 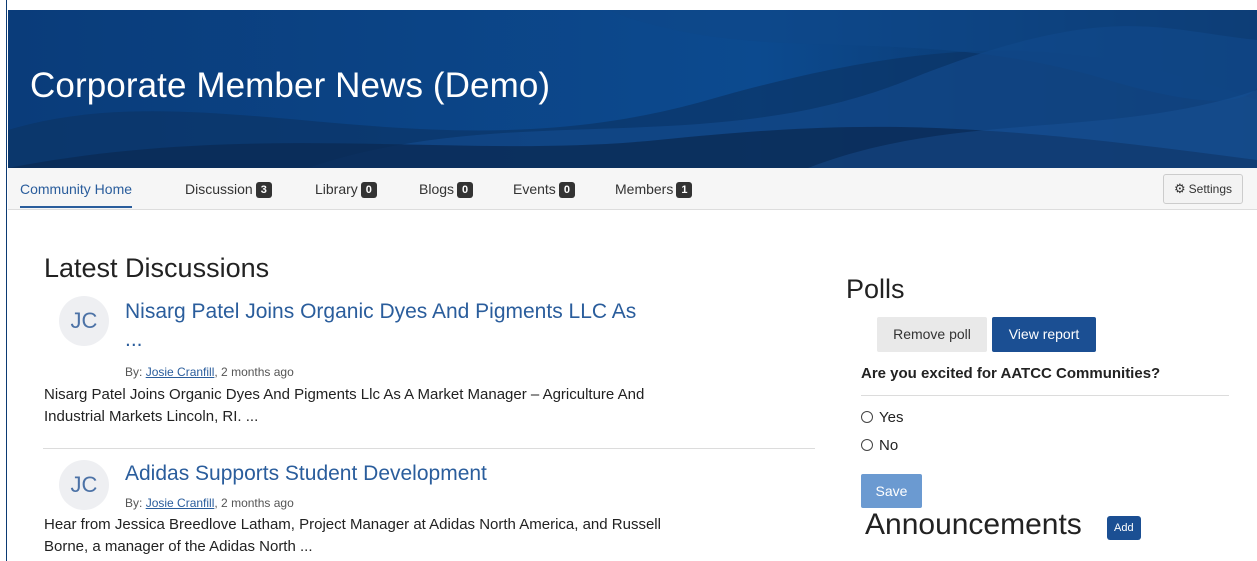 I want to click on nav-library: Library 0, so click(x=346, y=189).